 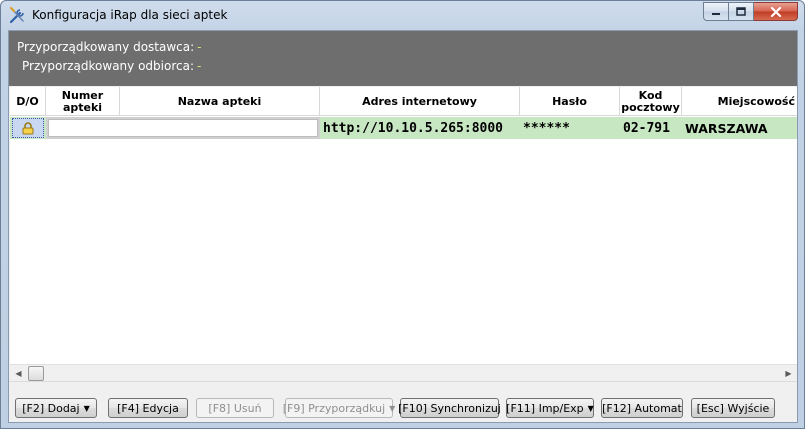 I want to click on pharmacy-name-input, so click(x=183, y=128).